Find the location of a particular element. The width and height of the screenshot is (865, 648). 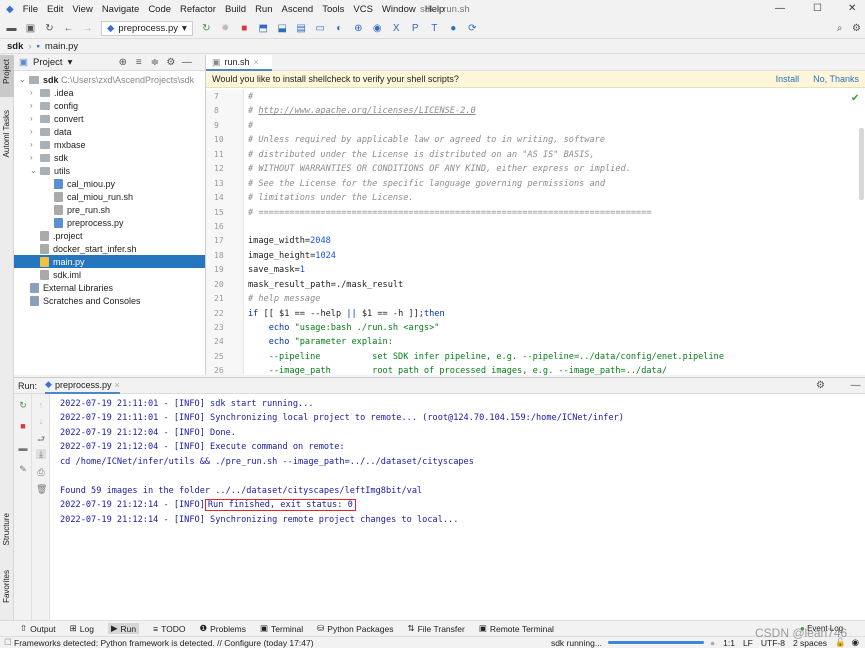

tree-file: main.py is located at coordinates (109, 261).